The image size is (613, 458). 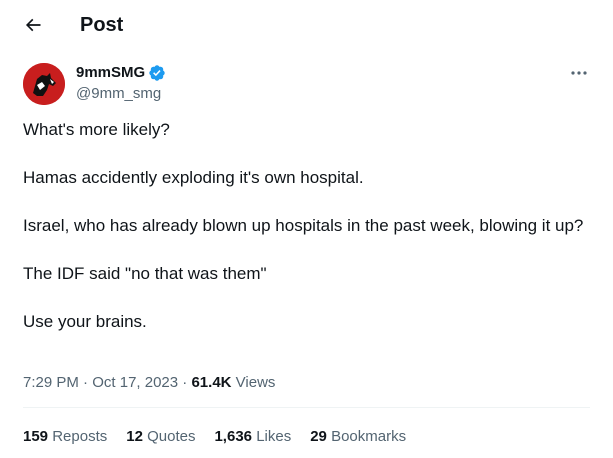 I want to click on display-name-row: 9mmSMG, so click(x=121, y=73).